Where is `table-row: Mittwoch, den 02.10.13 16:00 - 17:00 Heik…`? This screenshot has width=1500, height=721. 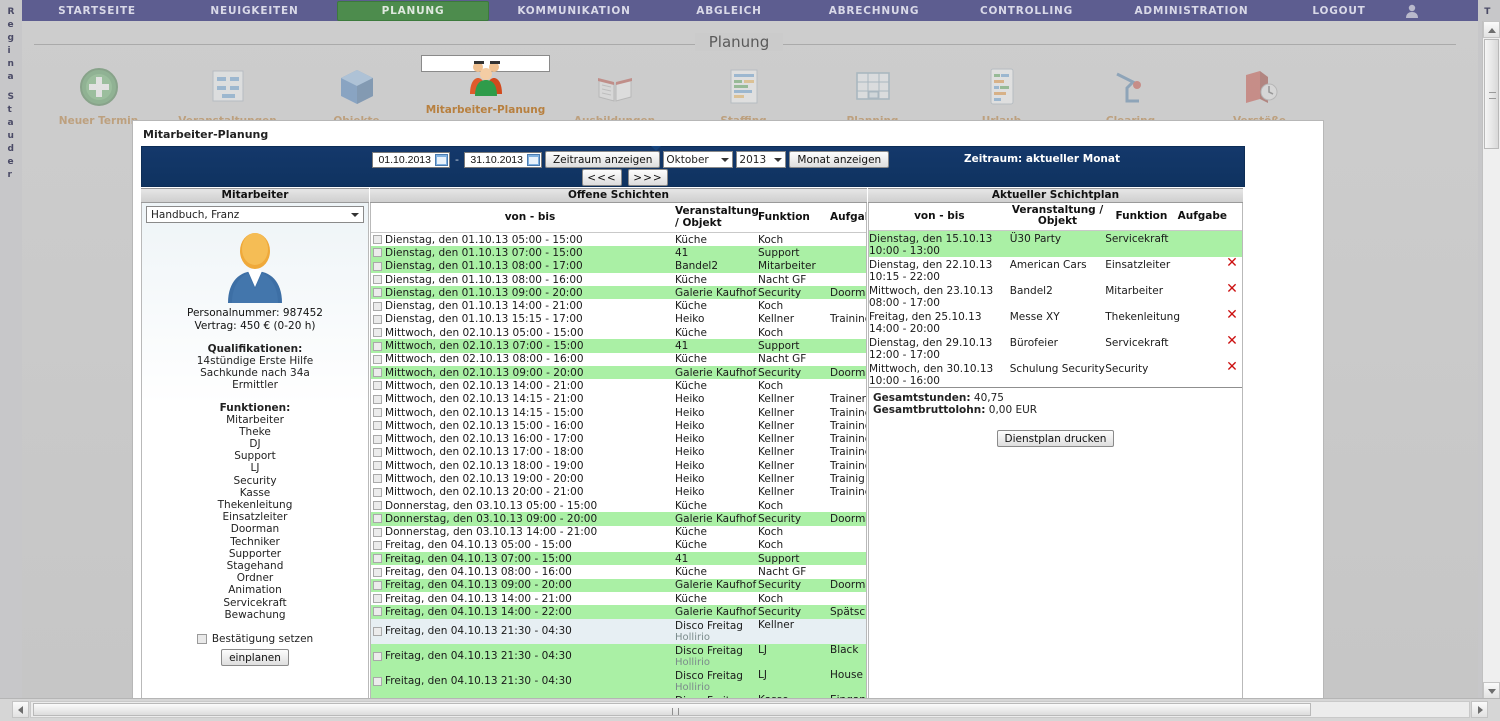 table-row: Mittwoch, den 02.10.13 16:00 - 17:00 Heik… is located at coordinates (618, 439).